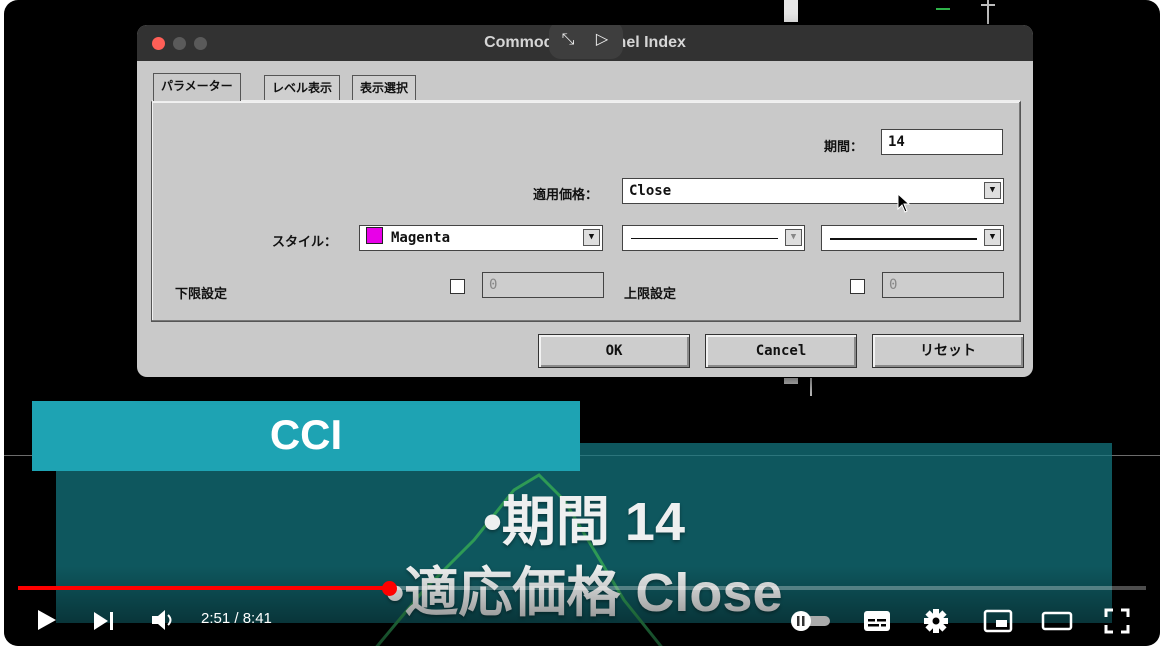 This screenshot has width=1164, height=650. I want to click on line-style-select: ▼, so click(713, 238).